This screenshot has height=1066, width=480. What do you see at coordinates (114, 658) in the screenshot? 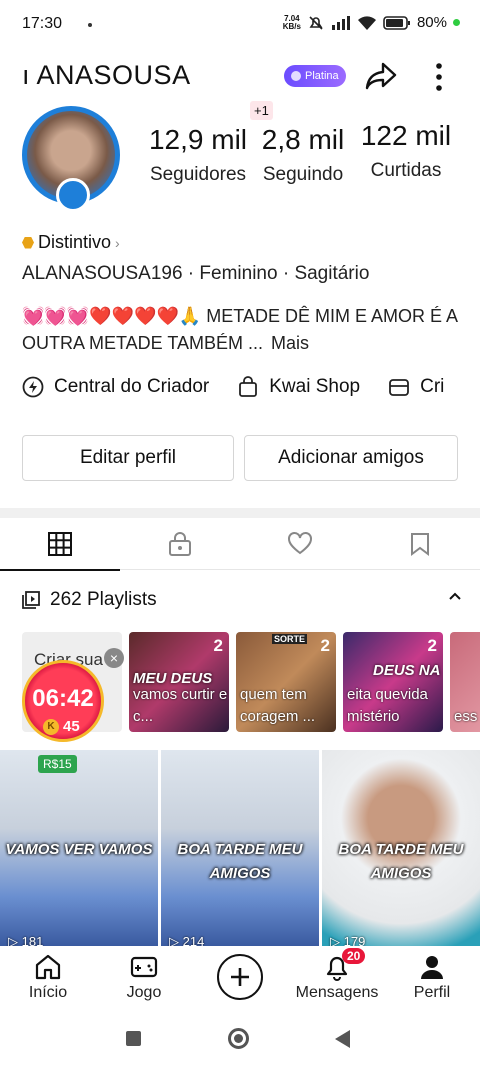
I see `close-icon: ×` at bounding box center [114, 658].